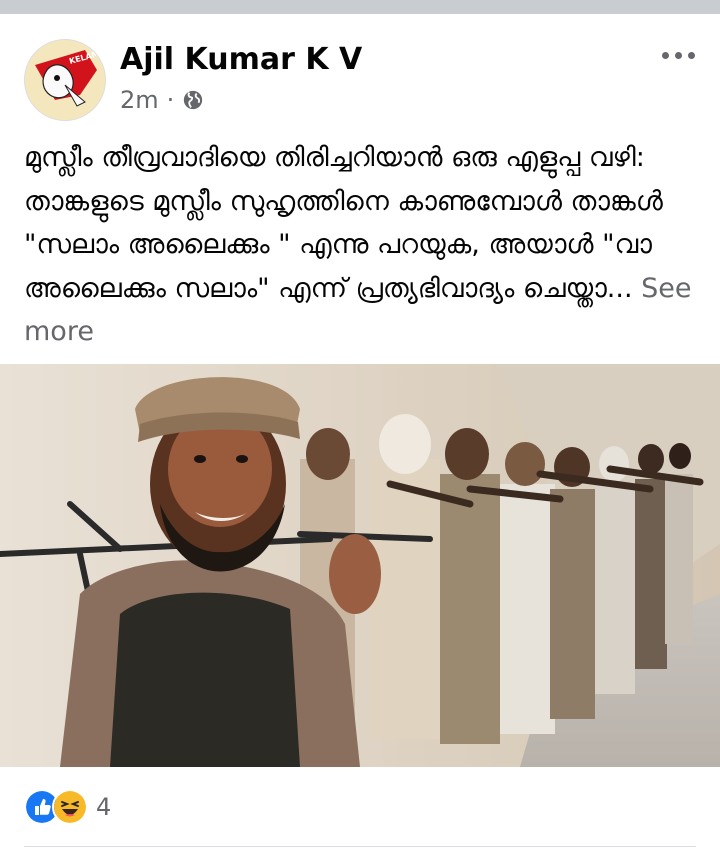  I want to click on reactions-bar: 4, so click(67, 807).